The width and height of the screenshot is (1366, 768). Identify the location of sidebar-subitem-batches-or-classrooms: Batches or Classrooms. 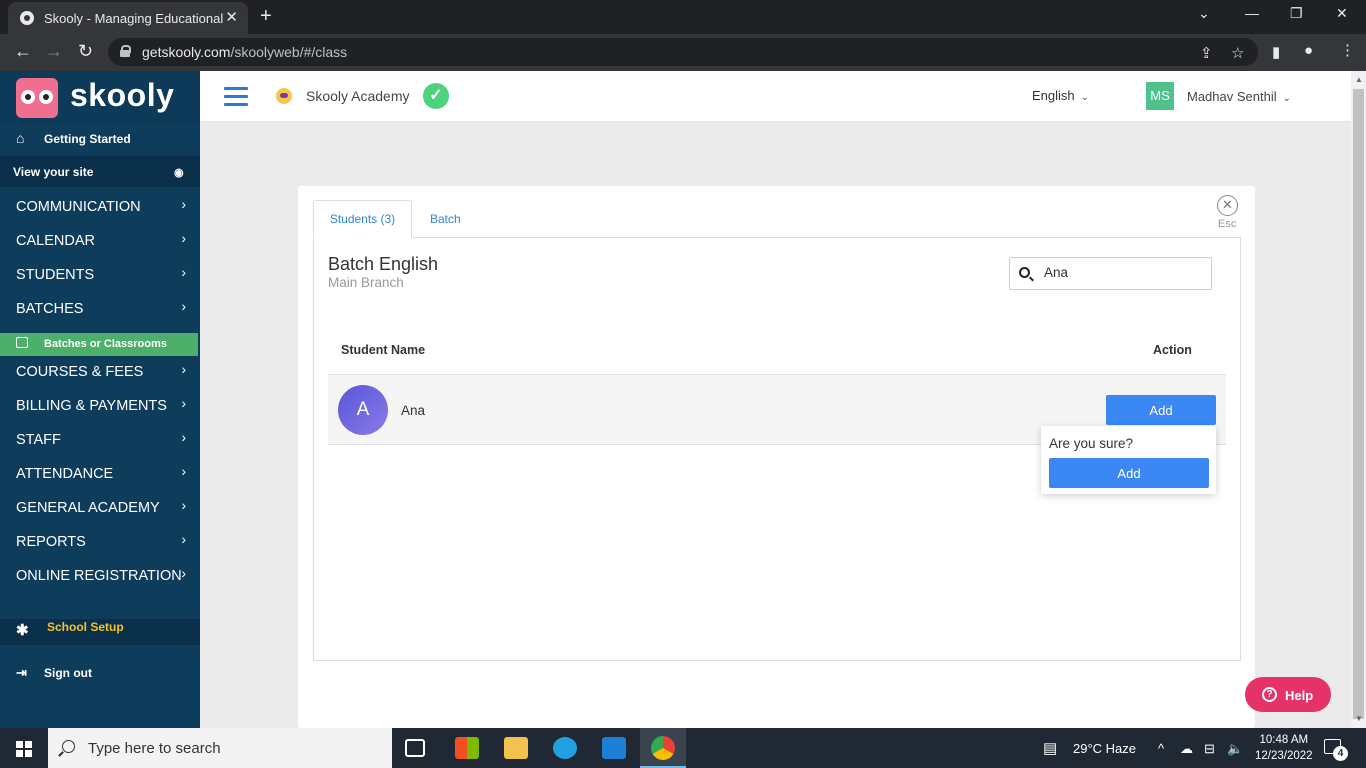
(99, 344).